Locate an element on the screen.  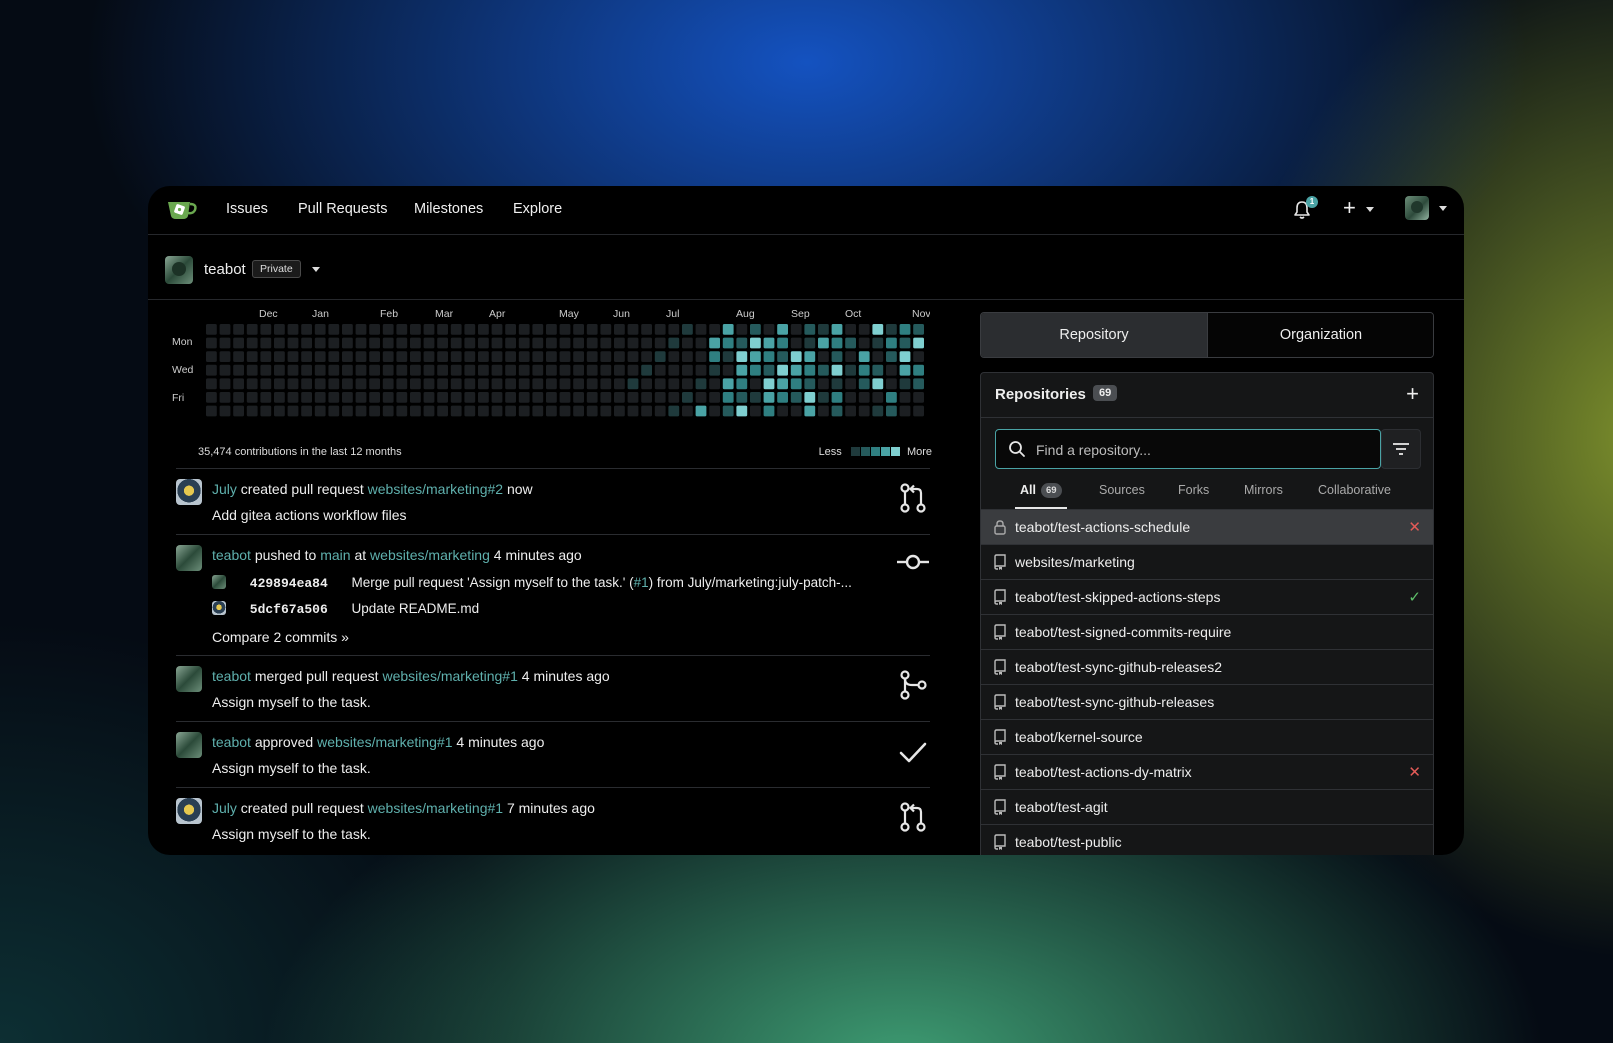
pr-ref-link: #1 is located at coordinates (641, 582).